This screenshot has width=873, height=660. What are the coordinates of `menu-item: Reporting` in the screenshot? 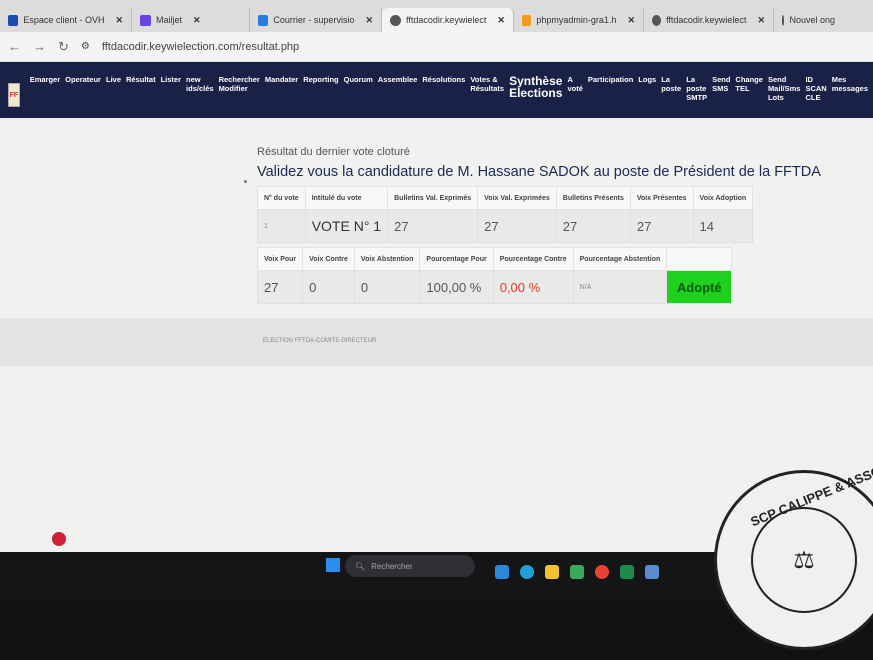 It's located at (320, 79).